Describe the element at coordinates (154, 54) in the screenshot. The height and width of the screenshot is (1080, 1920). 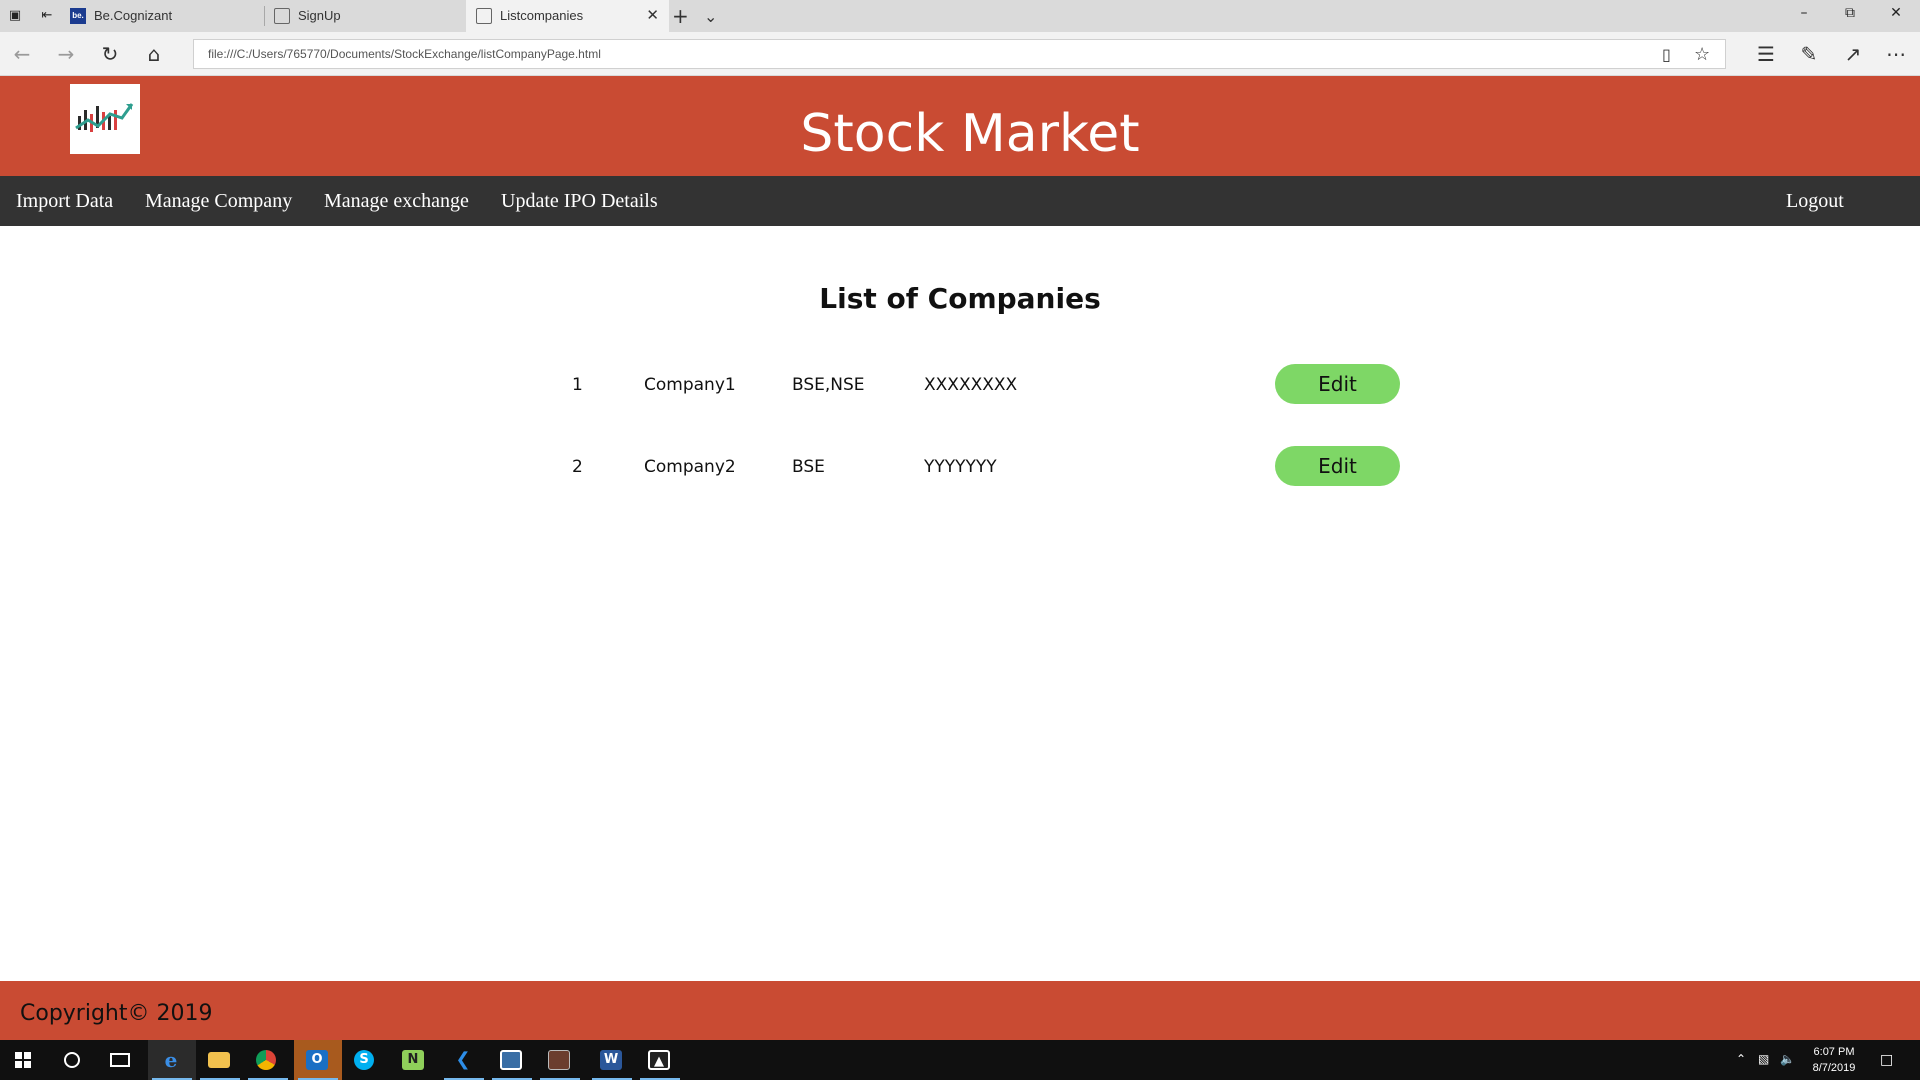
I see `home-icon: ⌂` at that location.